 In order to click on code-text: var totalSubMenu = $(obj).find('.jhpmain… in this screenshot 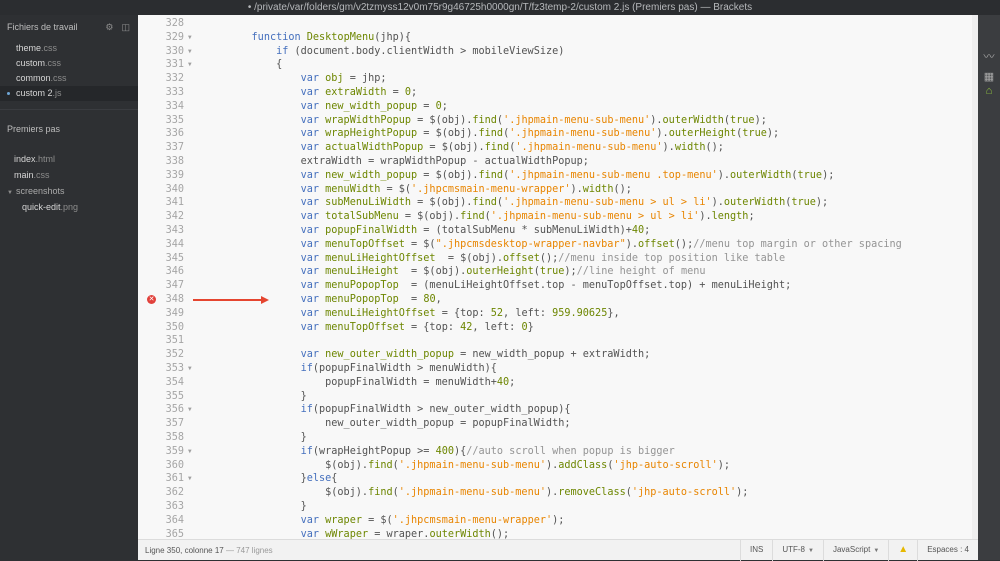, I will do `click(527, 217)`.